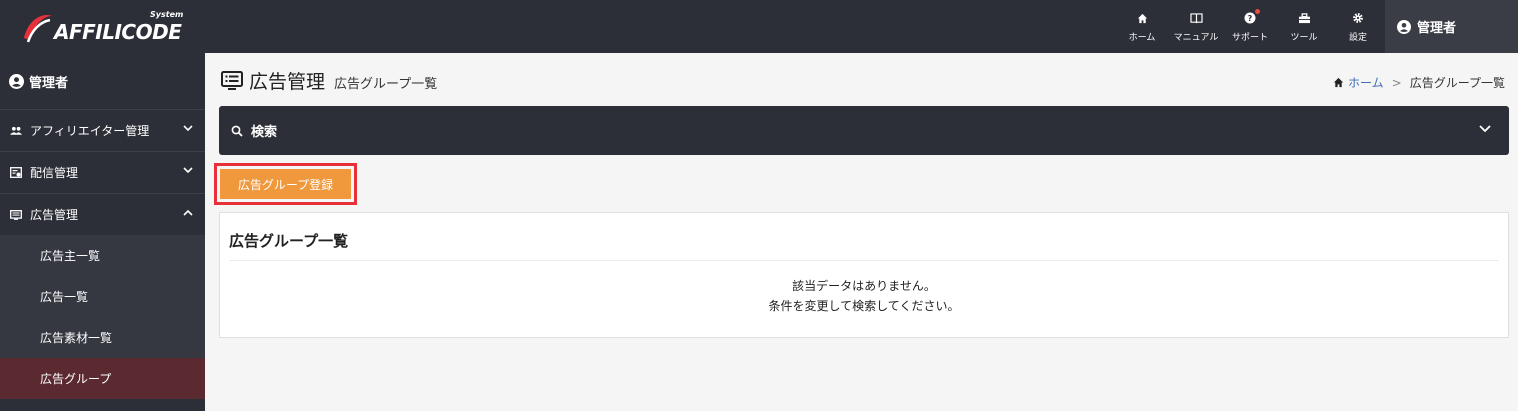 The width and height of the screenshot is (1518, 411). I want to click on nav-support: ? サポート, so click(1250, 26).